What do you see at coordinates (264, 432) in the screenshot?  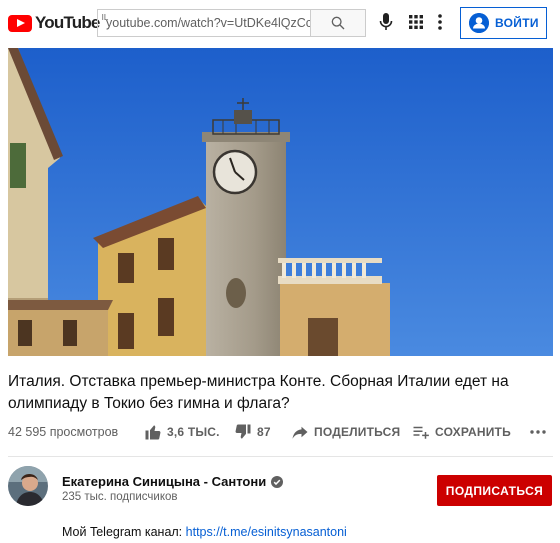 I see `dislike-count: 87` at bounding box center [264, 432].